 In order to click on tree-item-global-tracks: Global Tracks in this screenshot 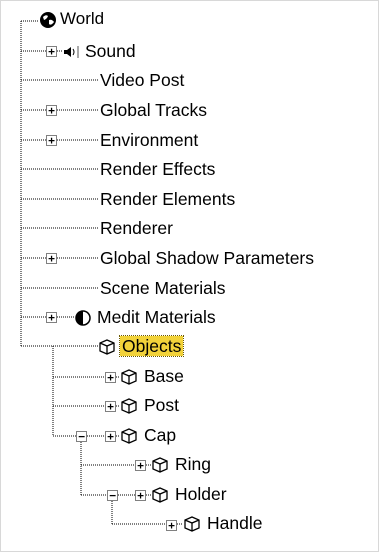, I will do `click(153, 110)`.